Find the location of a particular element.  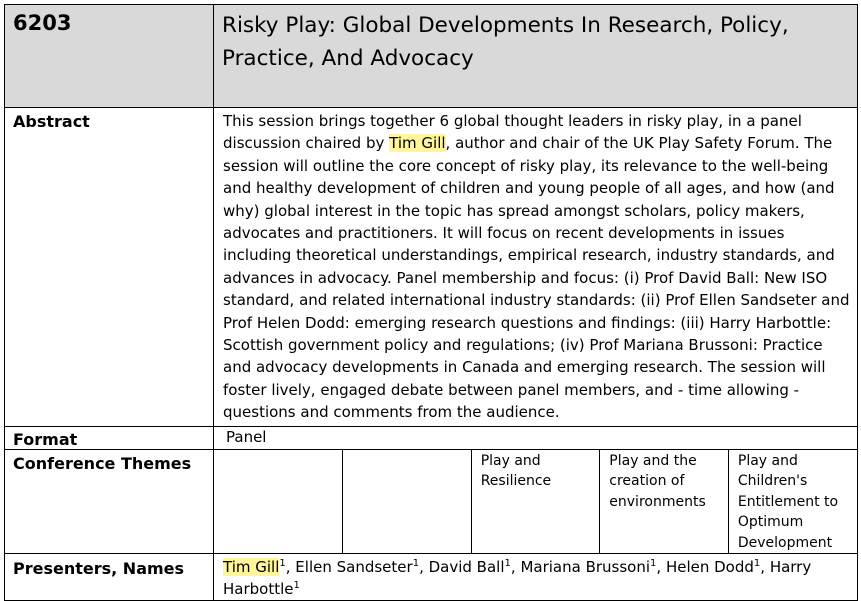

format-row: Format Panel is located at coordinates (431, 437).